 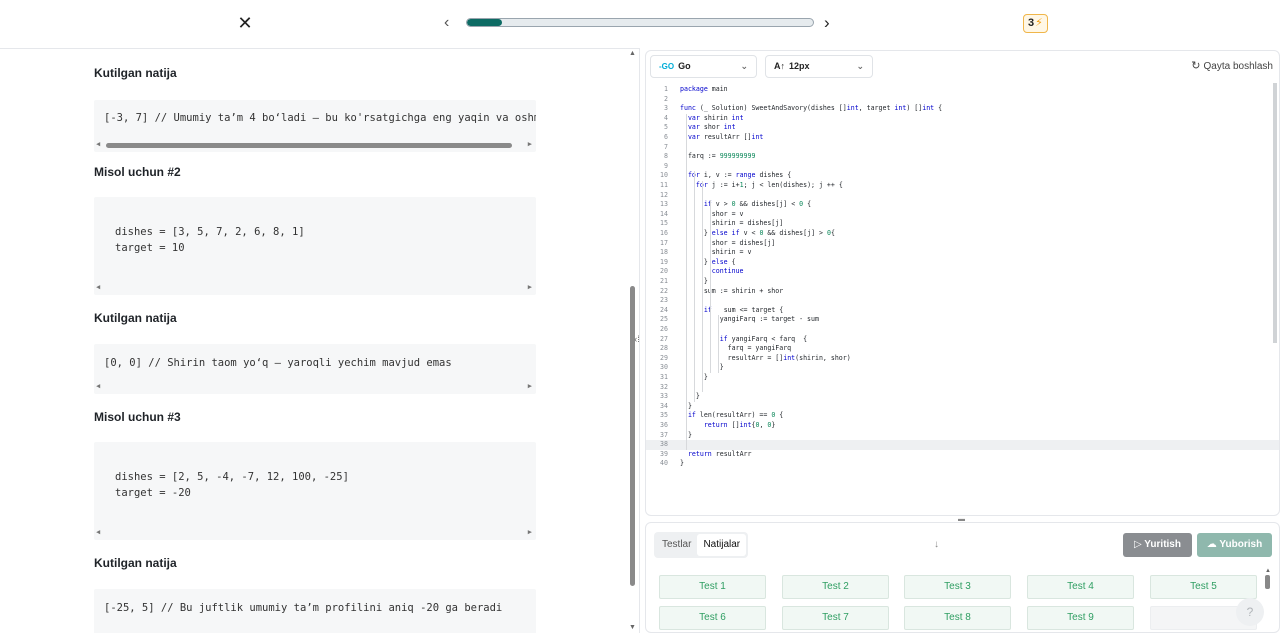 I want to click on progress-bar, so click(x=640, y=22).